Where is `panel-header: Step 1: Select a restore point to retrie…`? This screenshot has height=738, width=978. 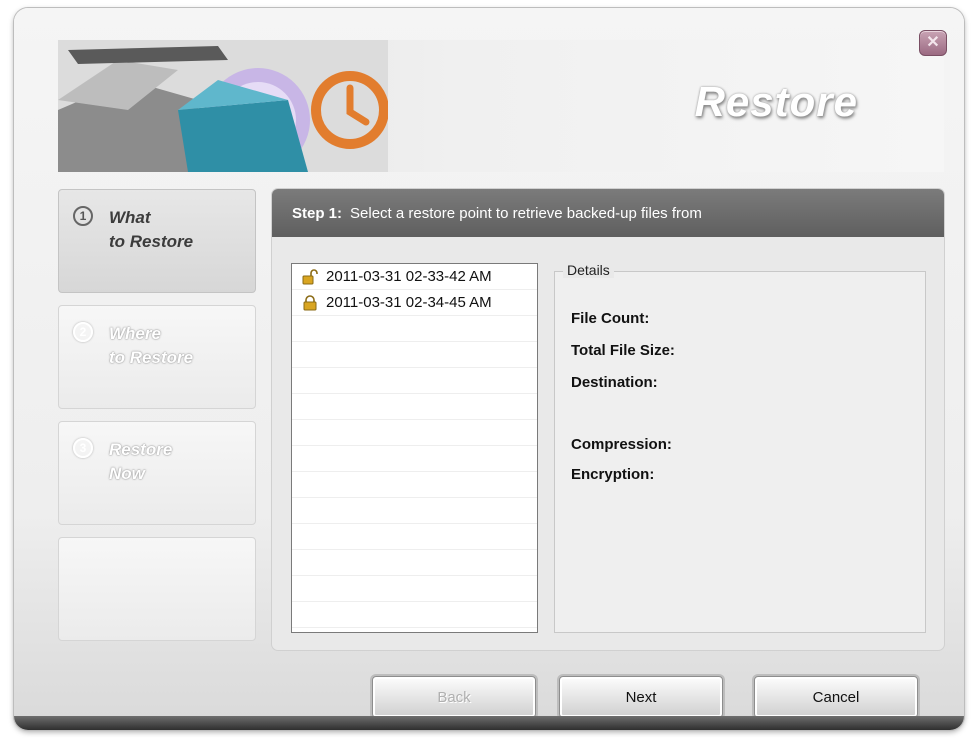
panel-header: Step 1: Select a restore point to retrie… is located at coordinates (608, 213).